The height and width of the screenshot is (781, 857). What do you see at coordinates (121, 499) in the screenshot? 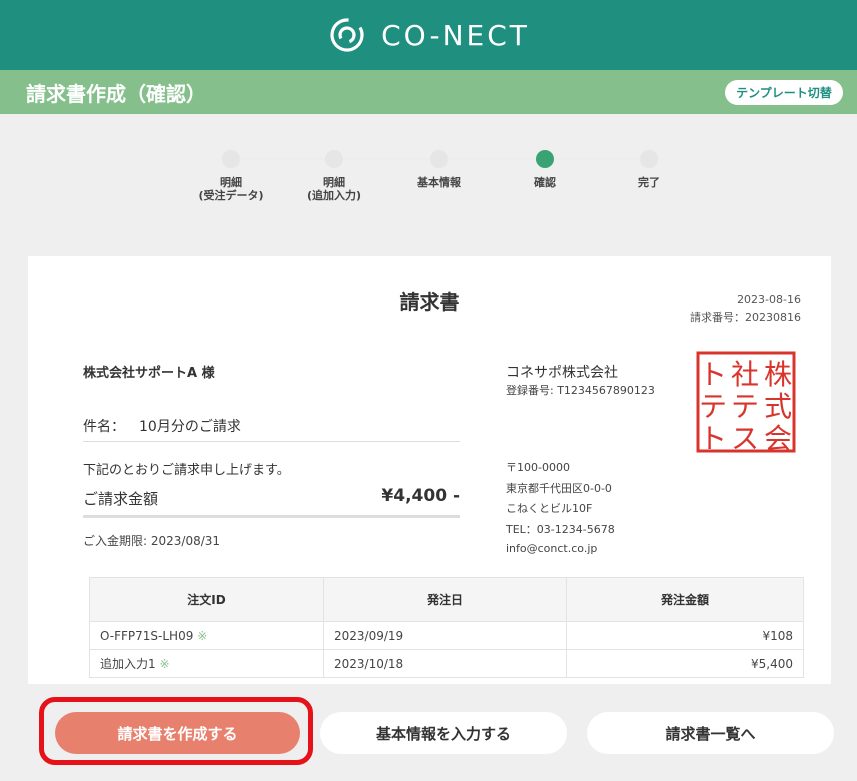
I see `amount-label: ご請求金額` at bounding box center [121, 499].